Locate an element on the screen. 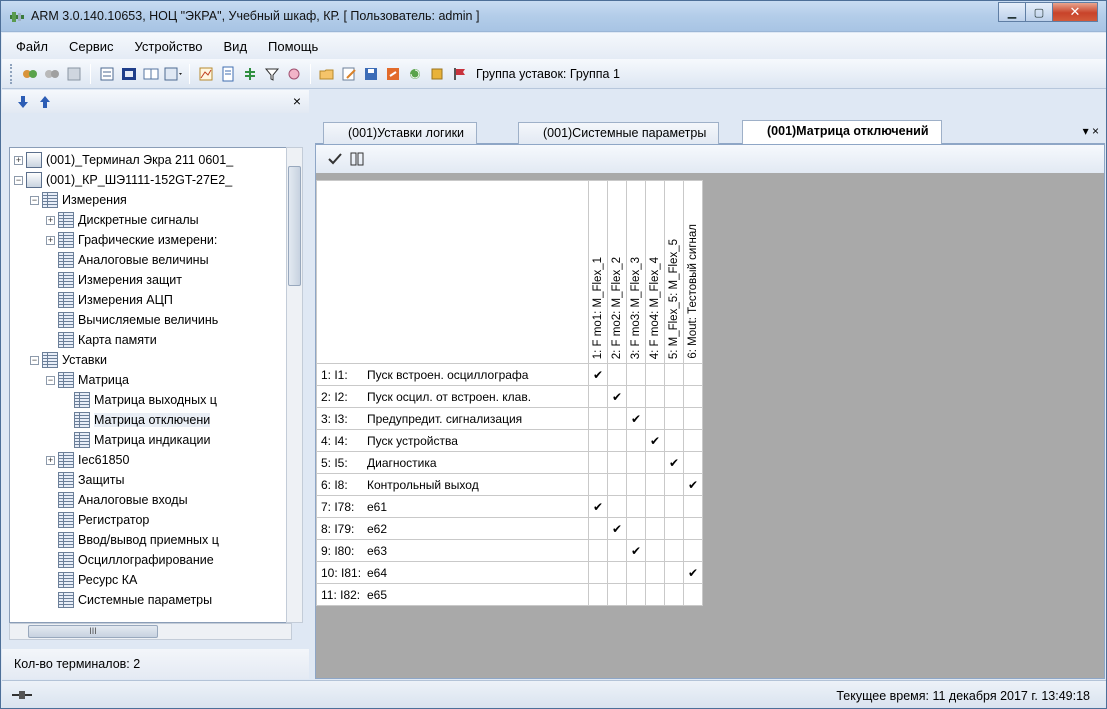  list-icon is located at coordinates (107, 74).